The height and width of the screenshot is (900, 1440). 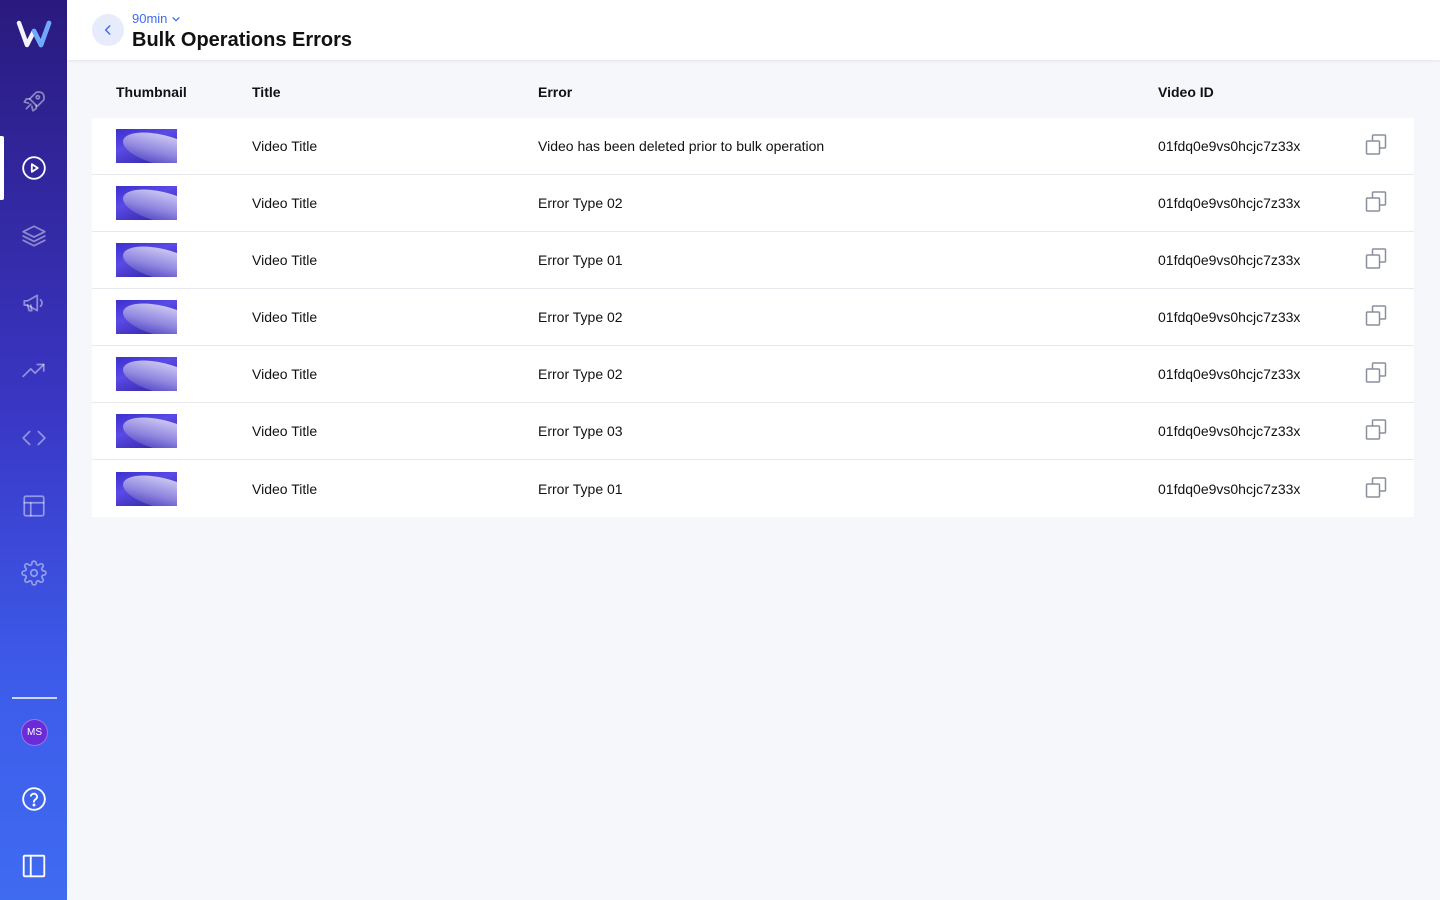 I want to click on chevron-left-icon, so click(x=107, y=30).